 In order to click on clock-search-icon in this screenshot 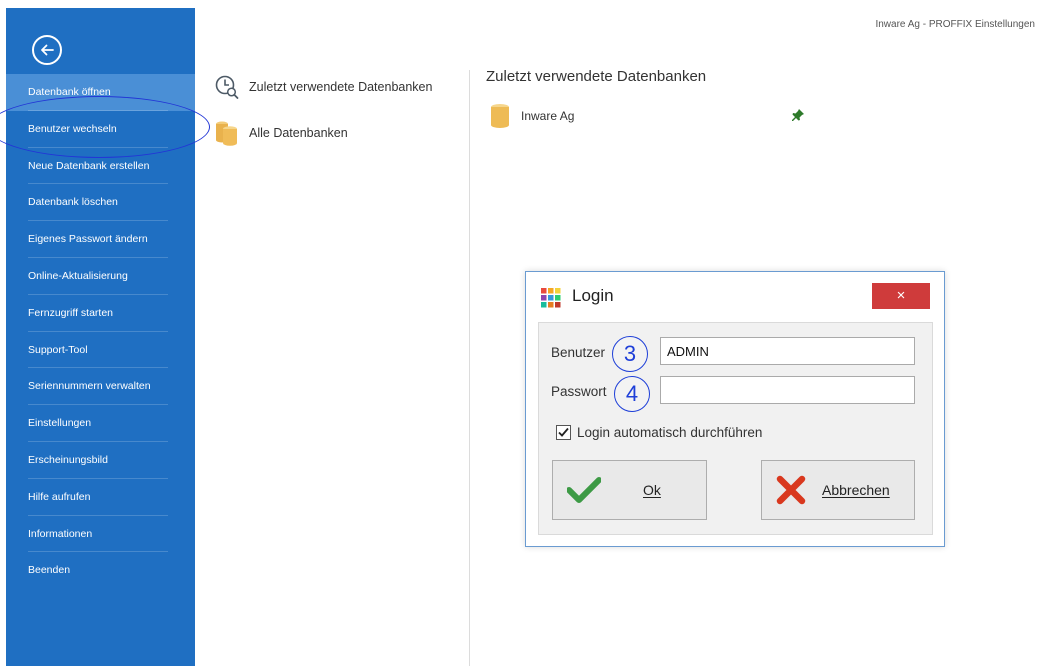, I will do `click(227, 87)`.